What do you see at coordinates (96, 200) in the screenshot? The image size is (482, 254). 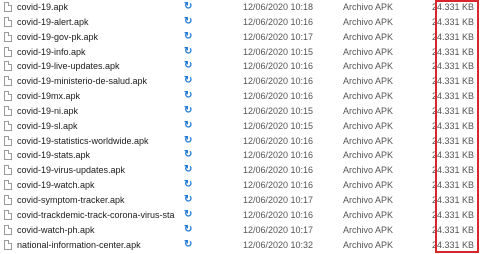 I see `file-name: covid-symptom-tracker.apk` at bounding box center [96, 200].